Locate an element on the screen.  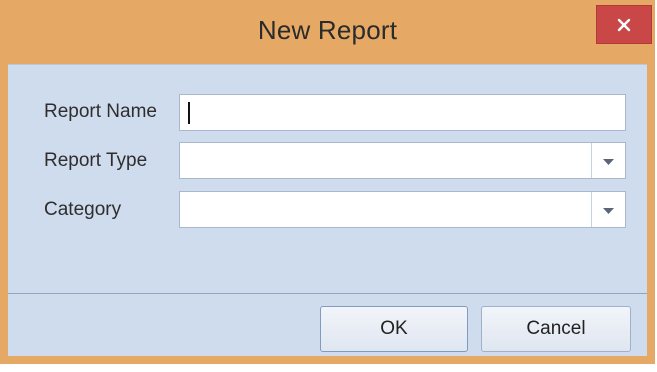
cancel-button: Cancel is located at coordinates (556, 329).